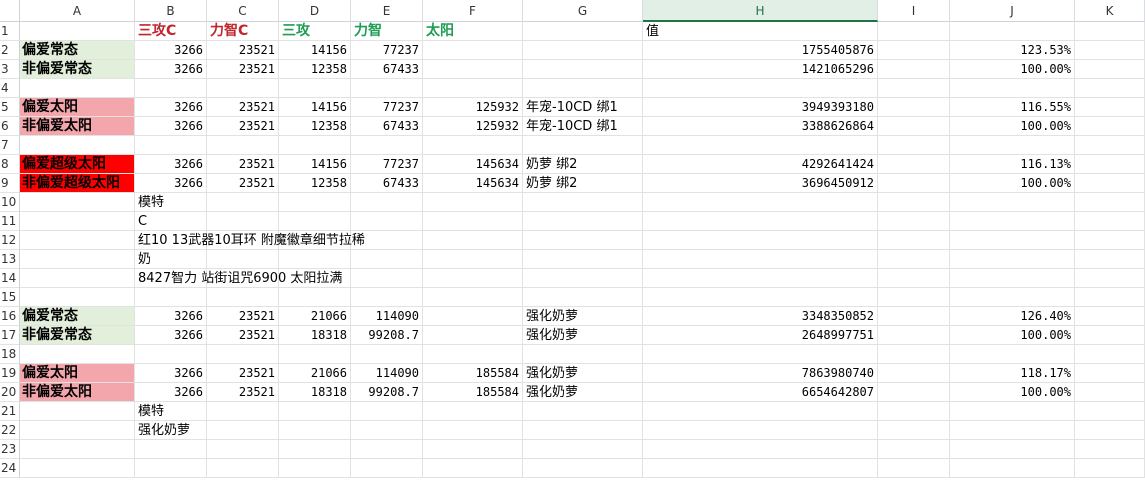  Describe the element at coordinates (760, 50) in the screenshot. I see `cell-h2: 1755405876` at that location.